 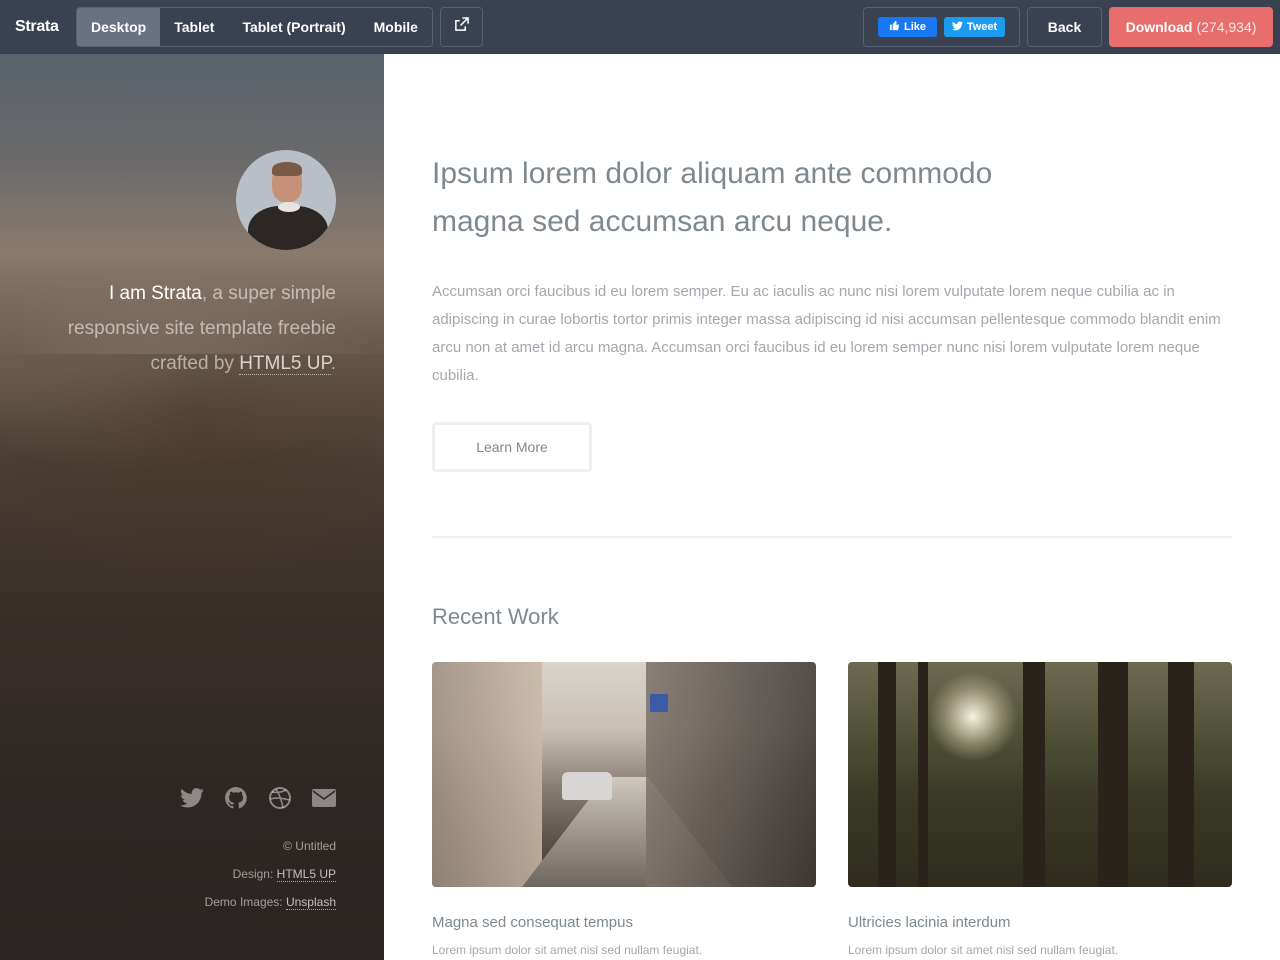 I want to click on facebook-like-button: Like, so click(x=907, y=27).